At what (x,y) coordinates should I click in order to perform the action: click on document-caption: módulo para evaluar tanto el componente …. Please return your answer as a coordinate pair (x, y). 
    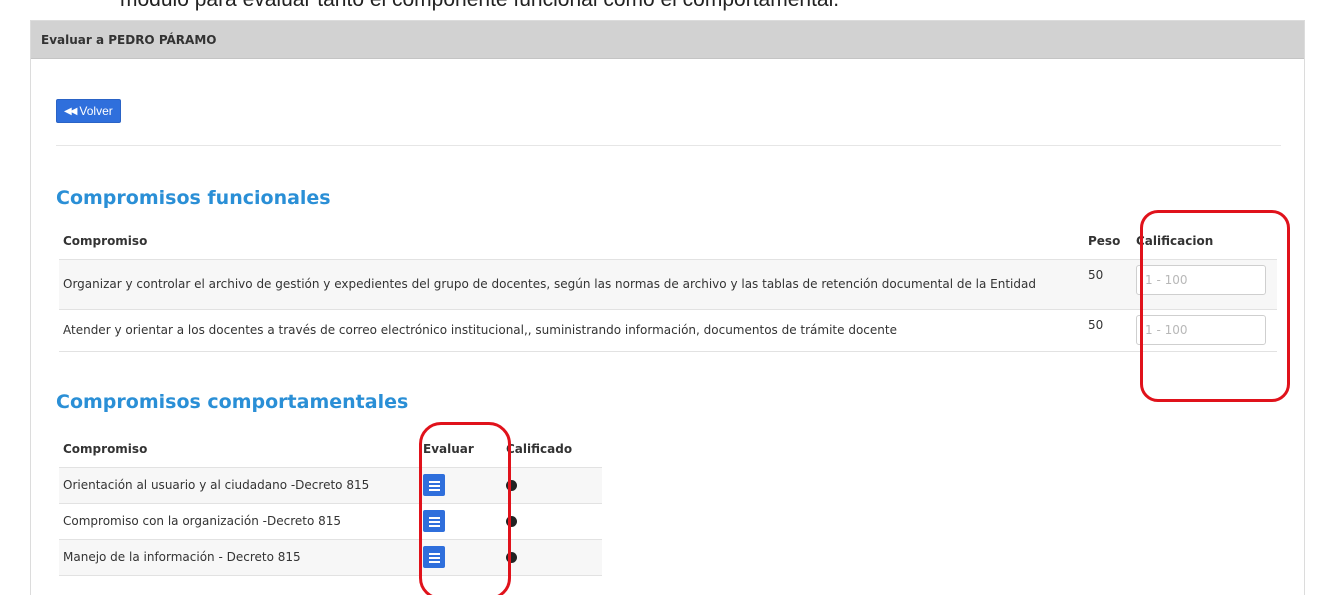
    Looking at the image, I should click on (670, 6).